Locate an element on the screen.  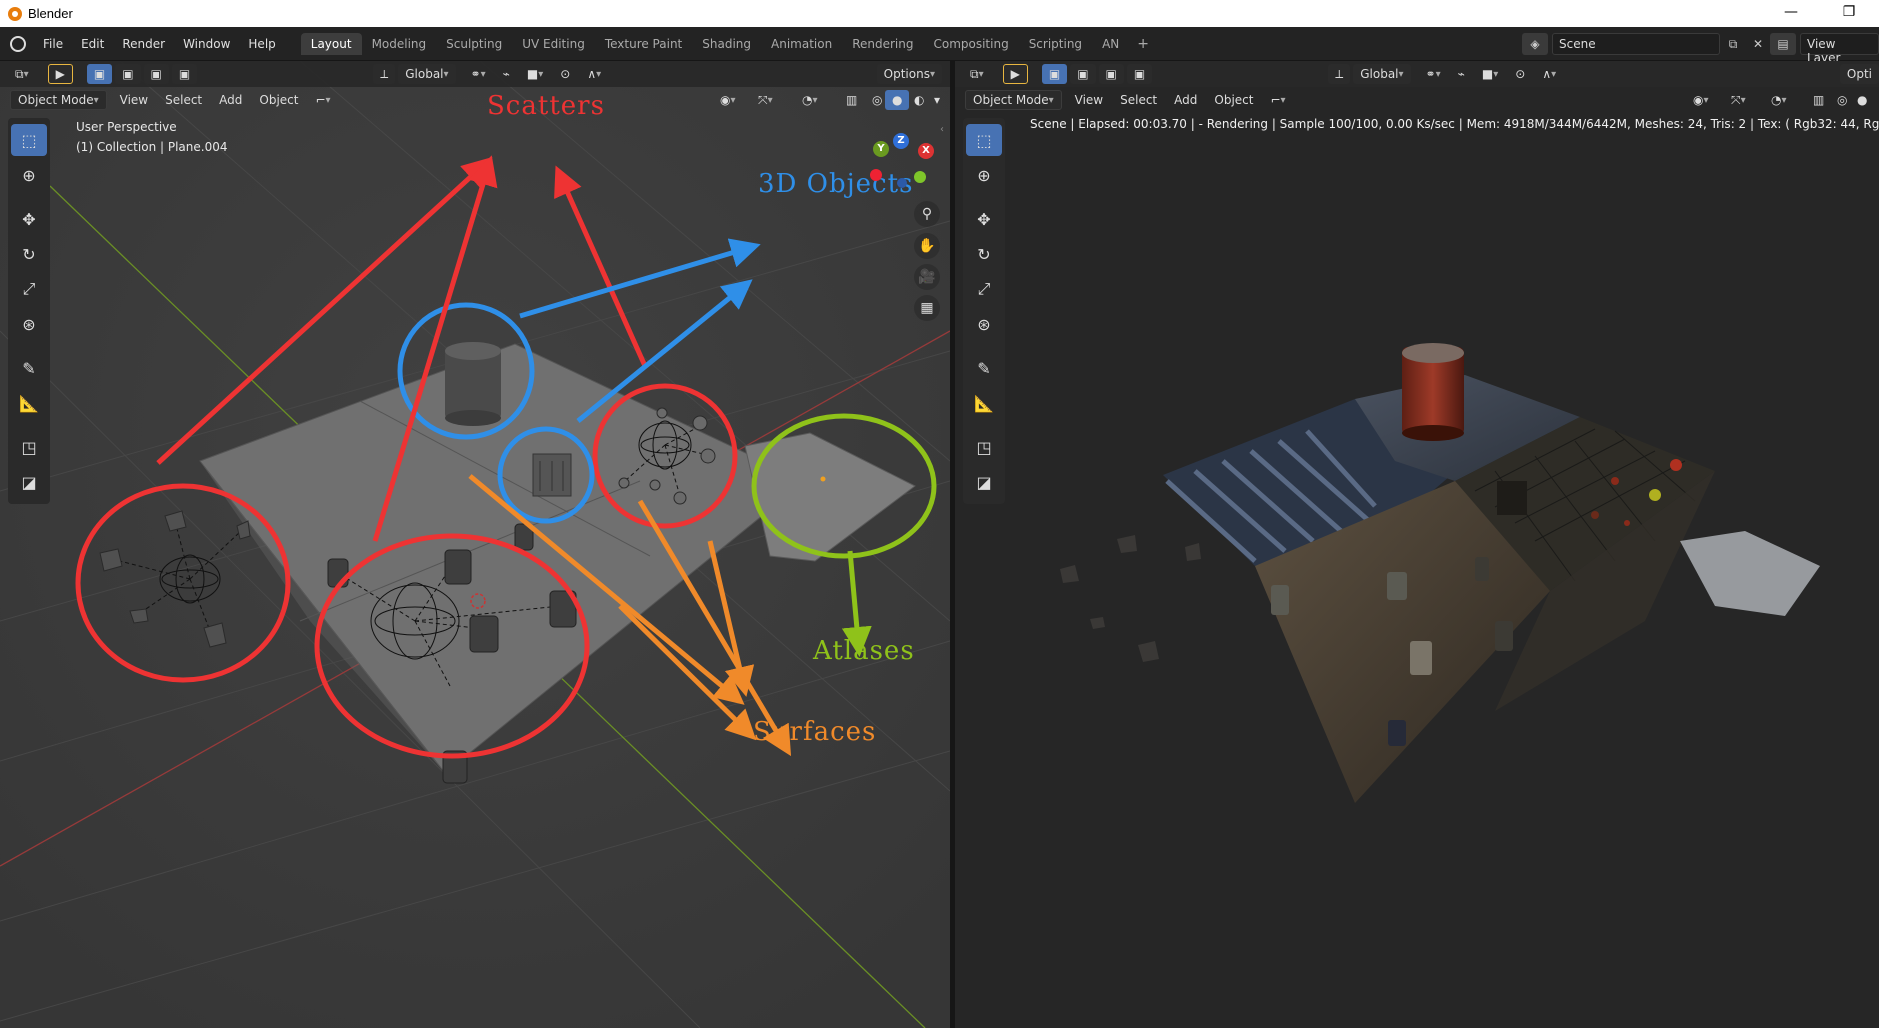
rendered-snap-icon: ⌁ is located at coordinates (1461, 74).